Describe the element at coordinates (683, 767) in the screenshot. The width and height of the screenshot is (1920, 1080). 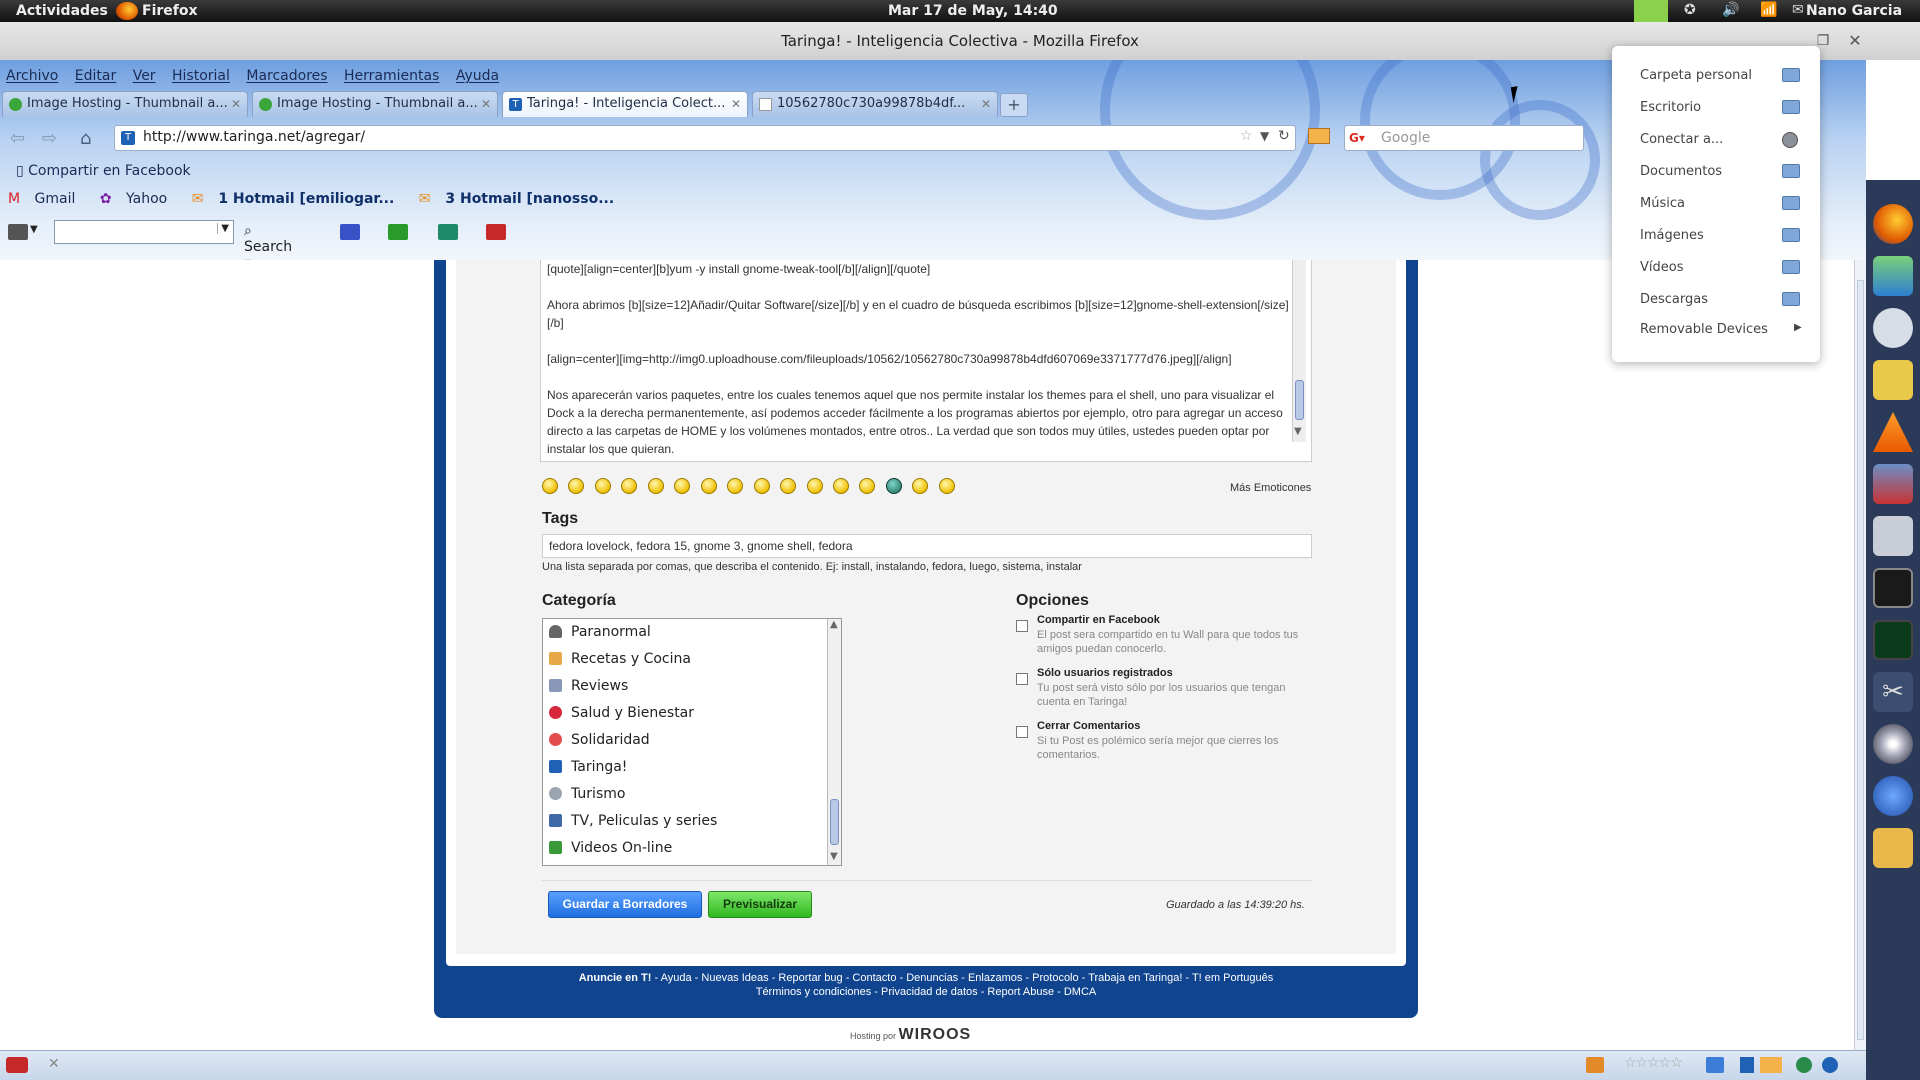
I see `list-item: Taringa!` at that location.